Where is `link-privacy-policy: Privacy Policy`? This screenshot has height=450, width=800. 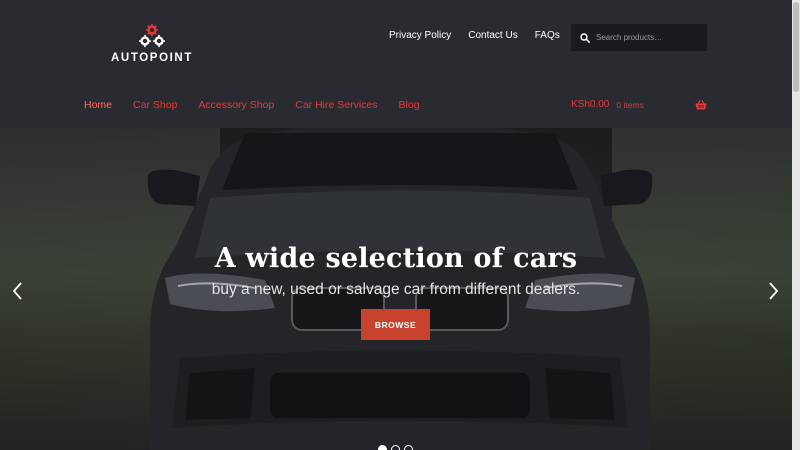 link-privacy-policy: Privacy Policy is located at coordinates (420, 35).